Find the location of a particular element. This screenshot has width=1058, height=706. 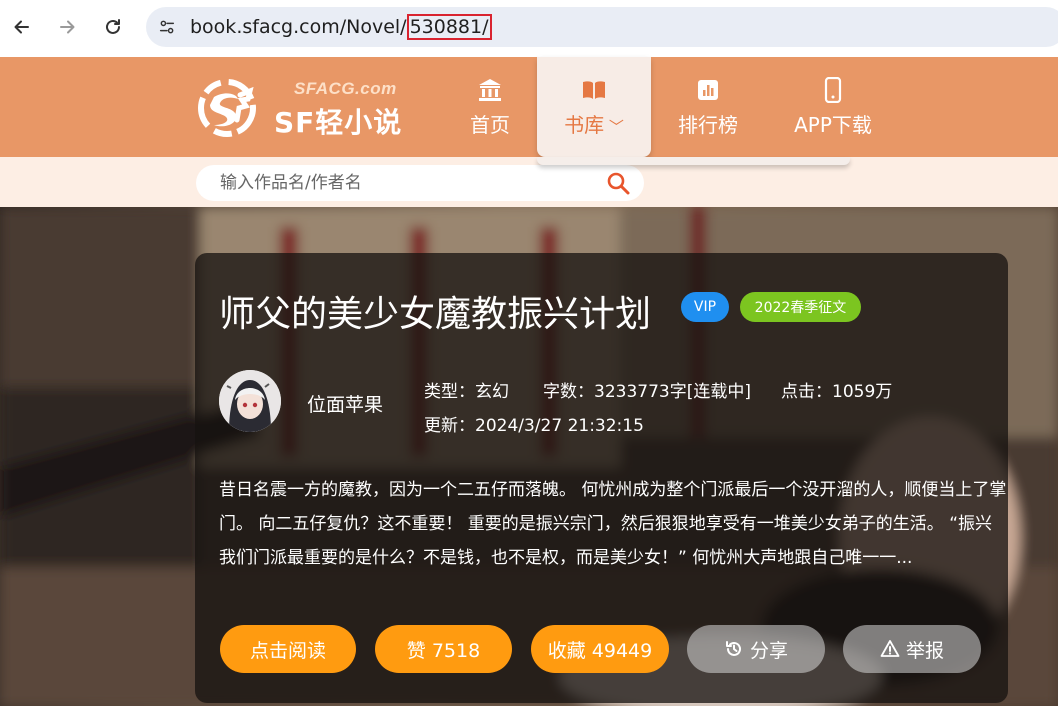

vip-badge: VIP is located at coordinates (705, 307).